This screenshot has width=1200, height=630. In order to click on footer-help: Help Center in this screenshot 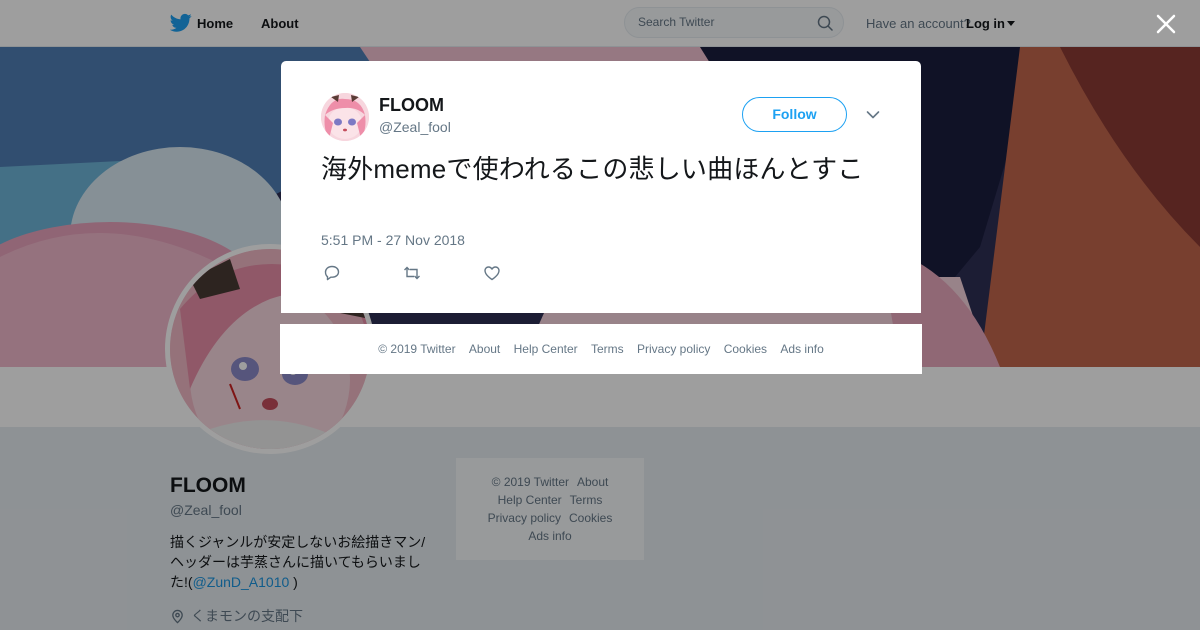, I will do `click(546, 349)`.